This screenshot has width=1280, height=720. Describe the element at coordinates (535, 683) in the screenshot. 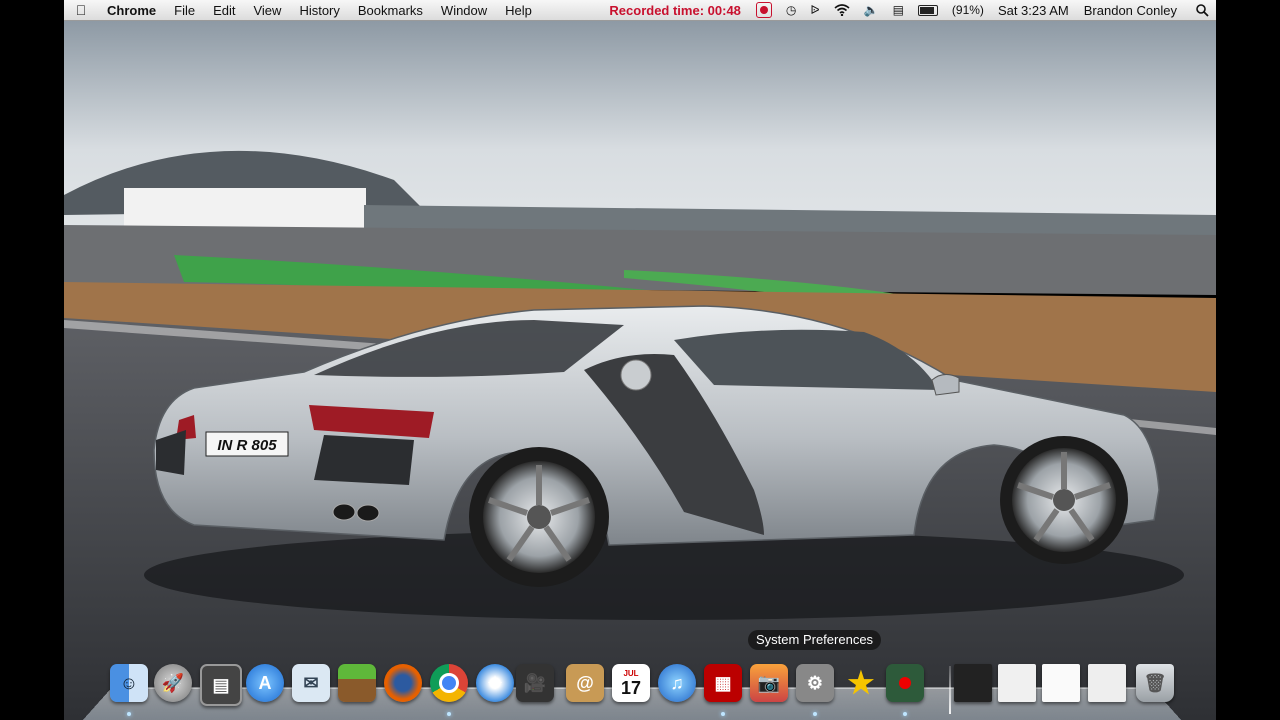

I see `facetime-icon: 🎥` at that location.